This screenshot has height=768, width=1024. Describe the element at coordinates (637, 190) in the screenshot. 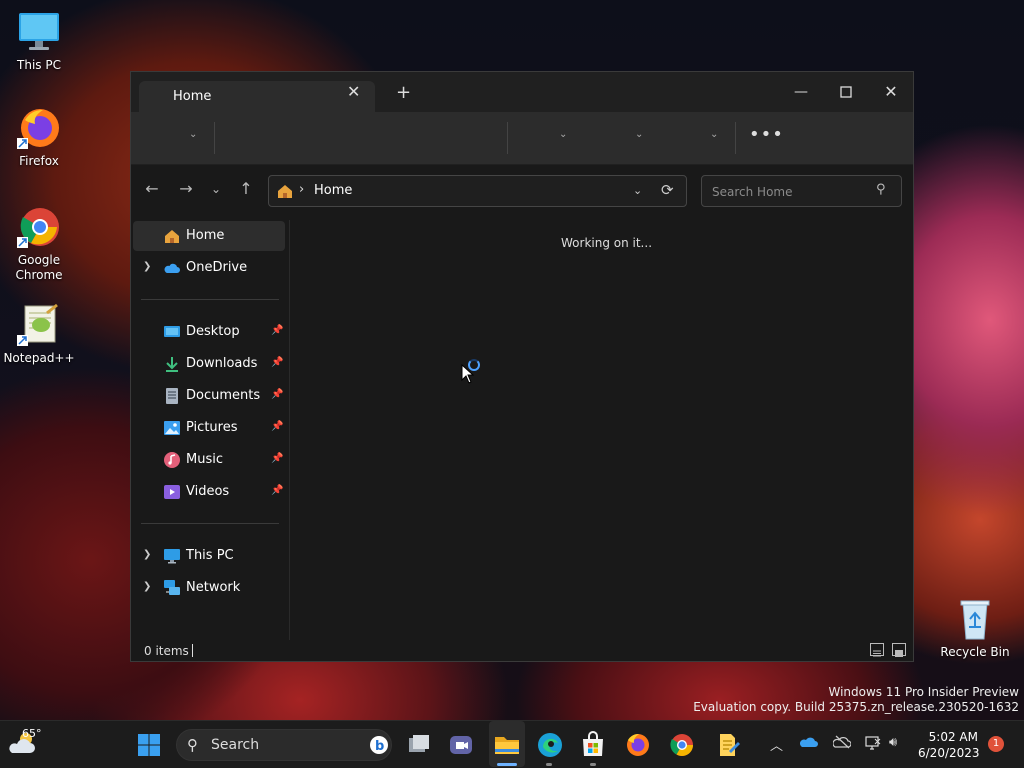

I see `address-history-chevron-icon: ⌄` at that location.